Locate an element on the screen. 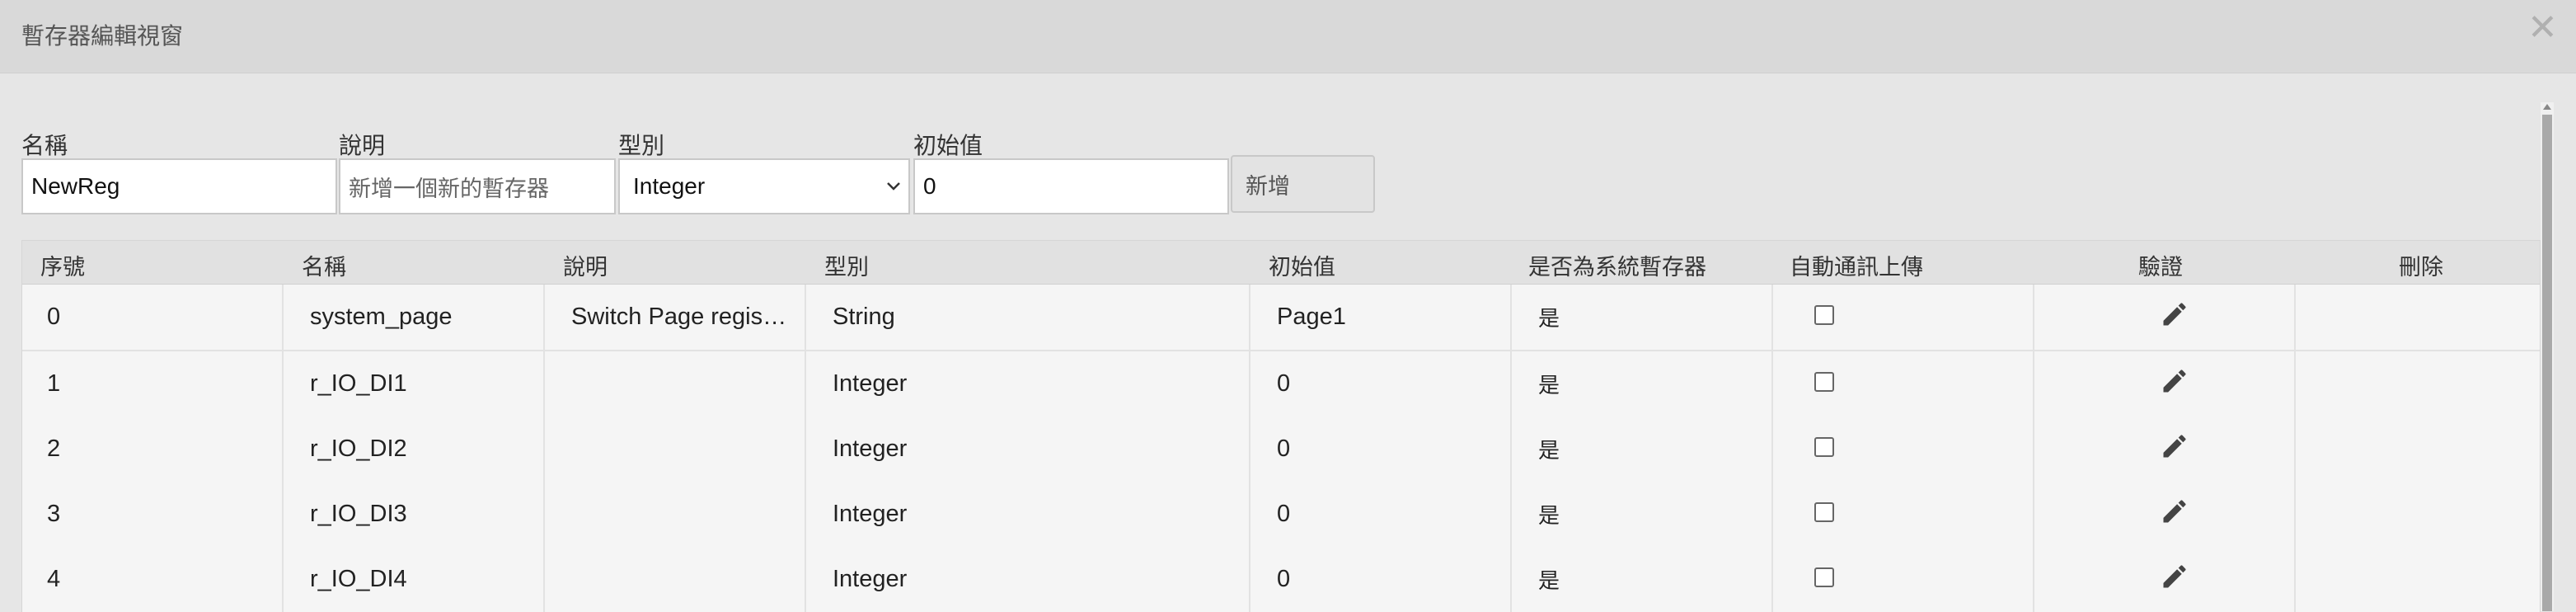  table-row: 1 r_IO_DI1 Integer 0 是 is located at coordinates (1281, 384).